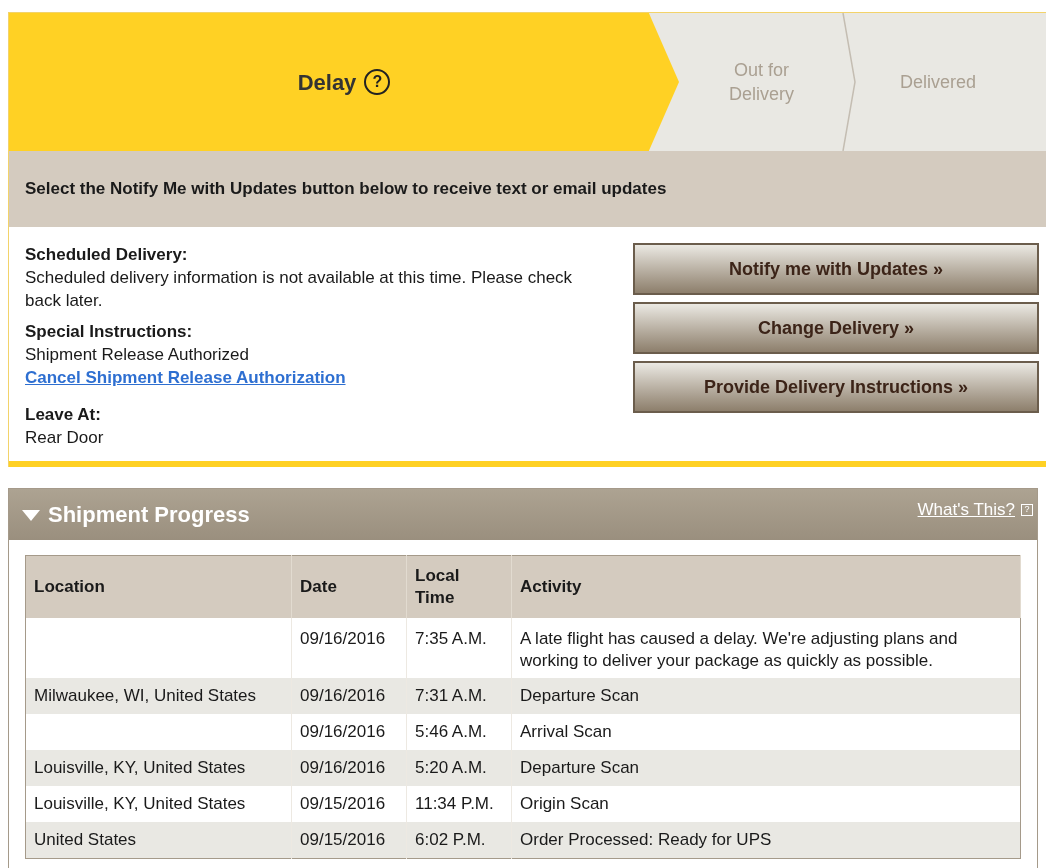 The image size is (1046, 868). What do you see at coordinates (346, 189) in the screenshot?
I see `notice-text: Select the Notify Me with Updates button below to receive text or email updates` at bounding box center [346, 189].